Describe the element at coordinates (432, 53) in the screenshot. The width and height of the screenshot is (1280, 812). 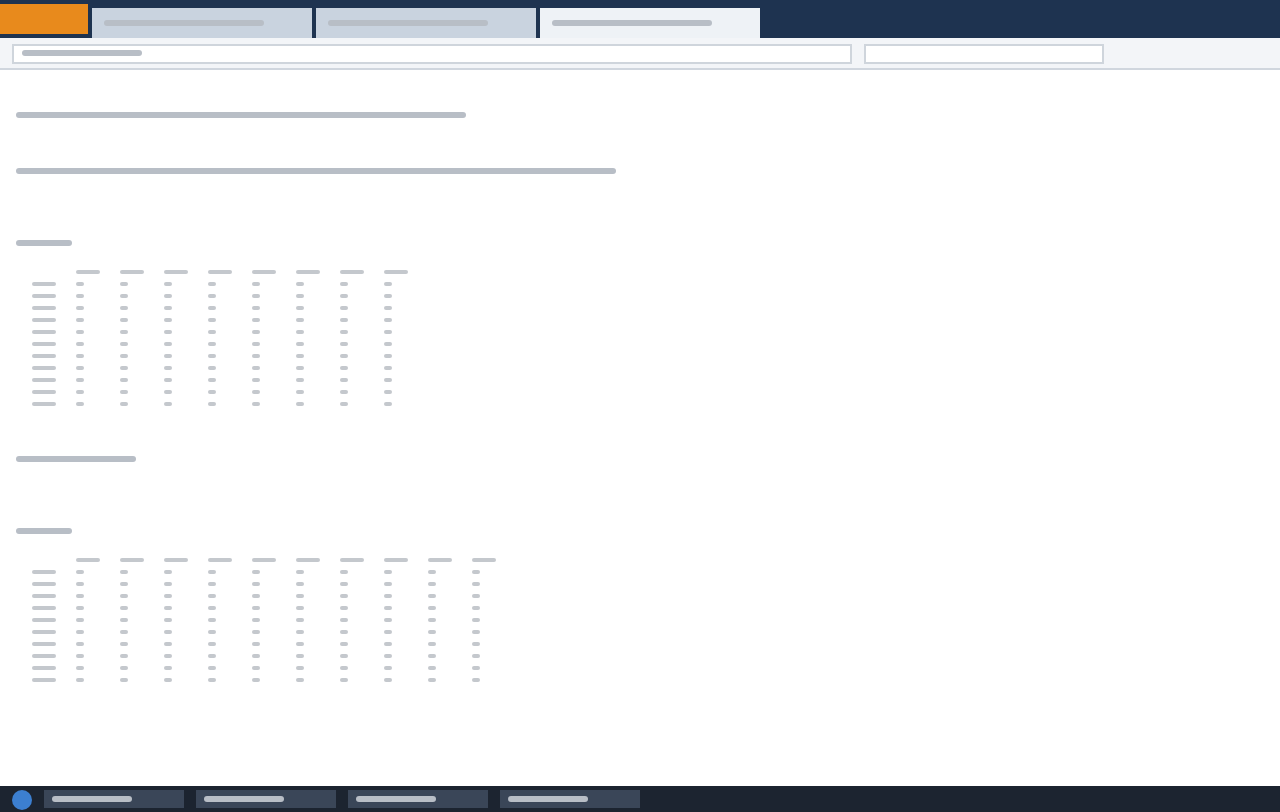
I see `address-bar` at that location.